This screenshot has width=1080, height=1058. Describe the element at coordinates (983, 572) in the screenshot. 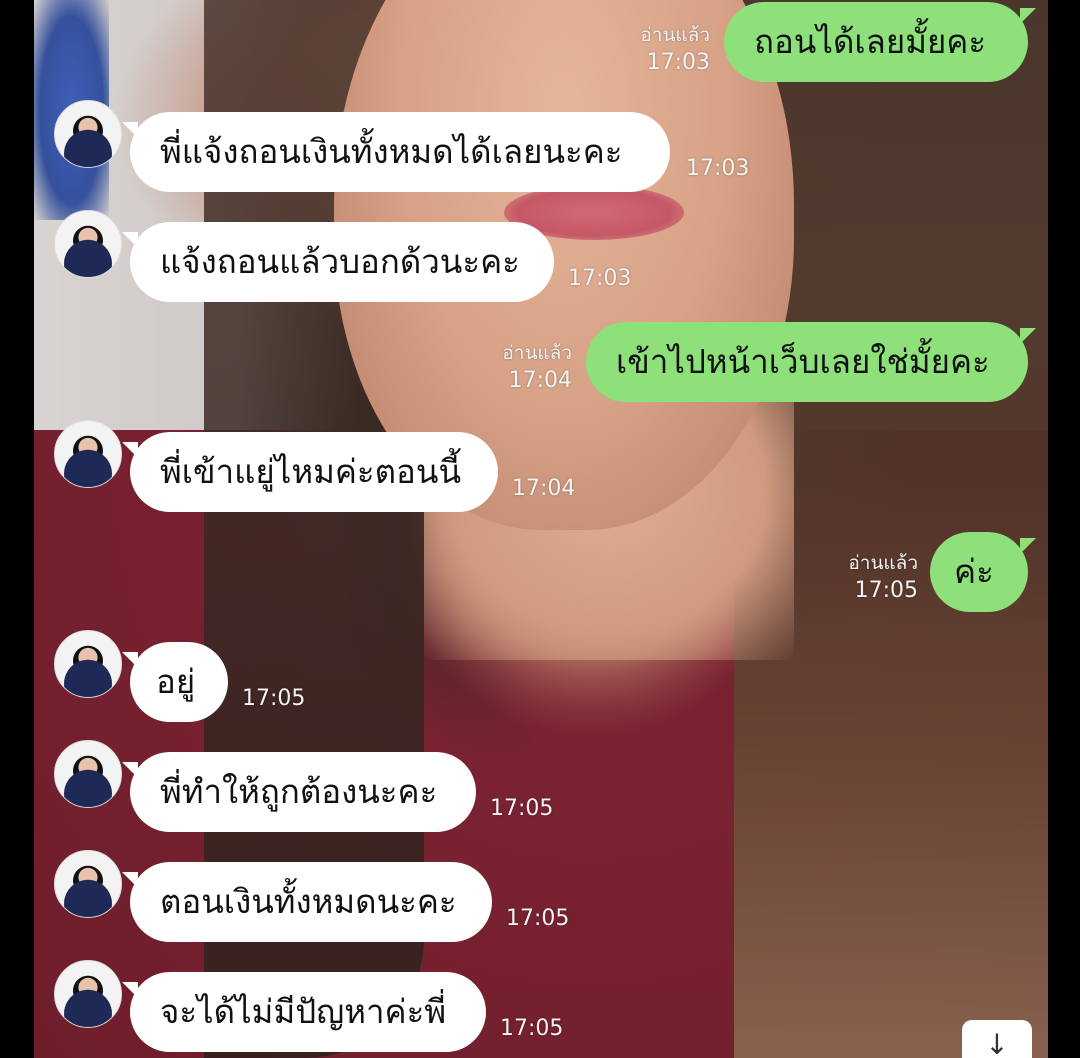

I see `message-bubble-outgoing: ค่ะ` at that location.